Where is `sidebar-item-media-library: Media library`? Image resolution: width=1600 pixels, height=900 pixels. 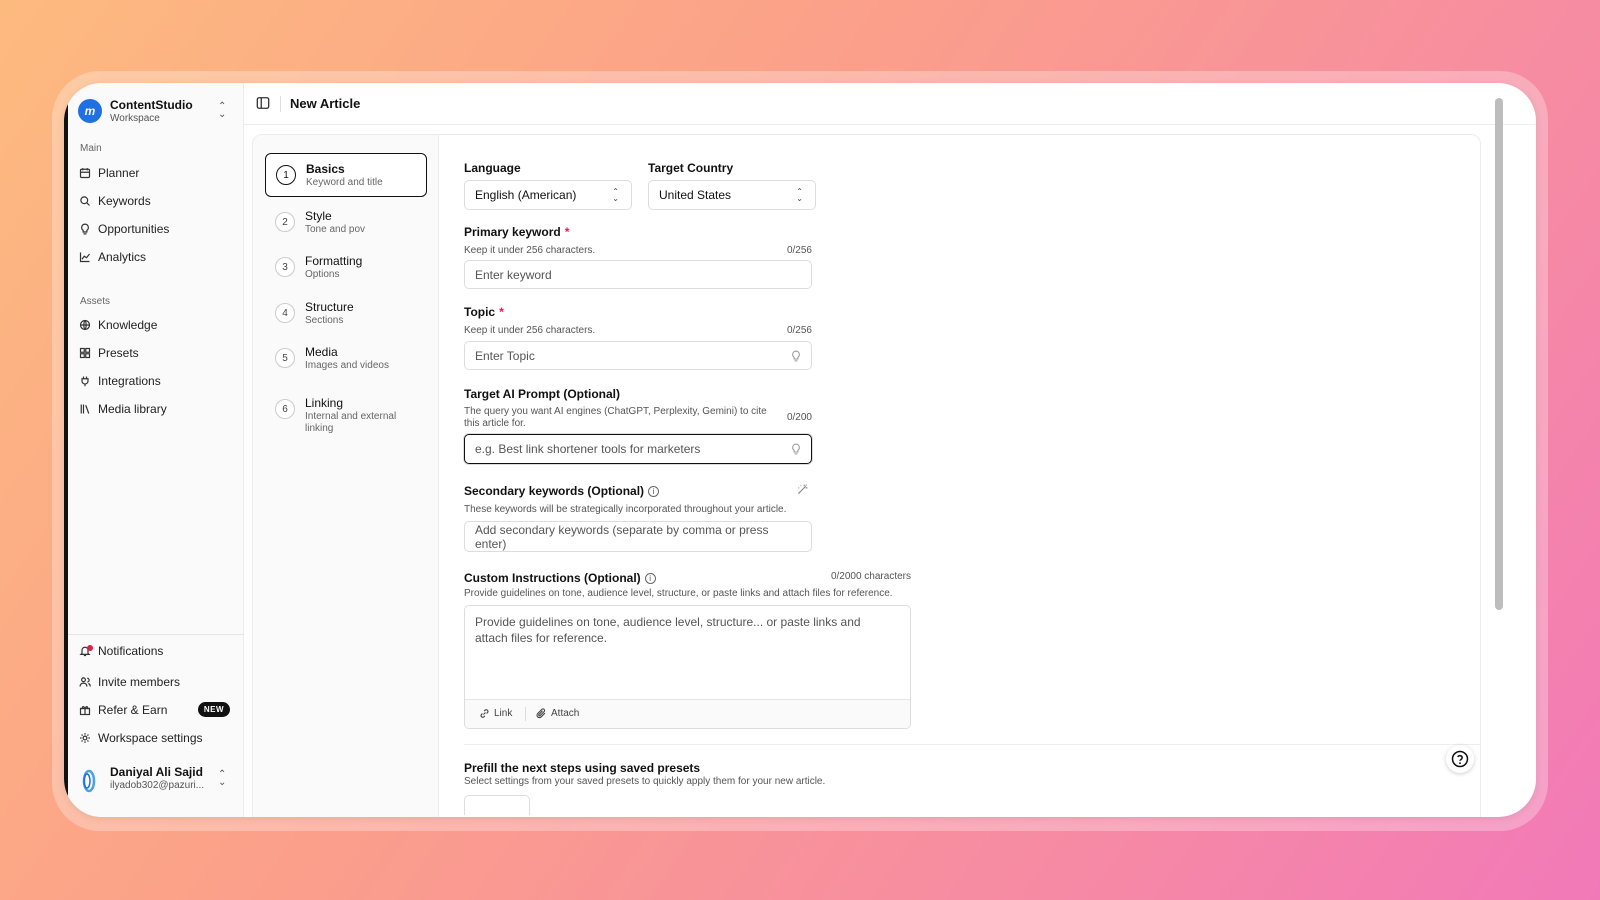
sidebar-item-media-library: Media library is located at coordinates (154, 409).